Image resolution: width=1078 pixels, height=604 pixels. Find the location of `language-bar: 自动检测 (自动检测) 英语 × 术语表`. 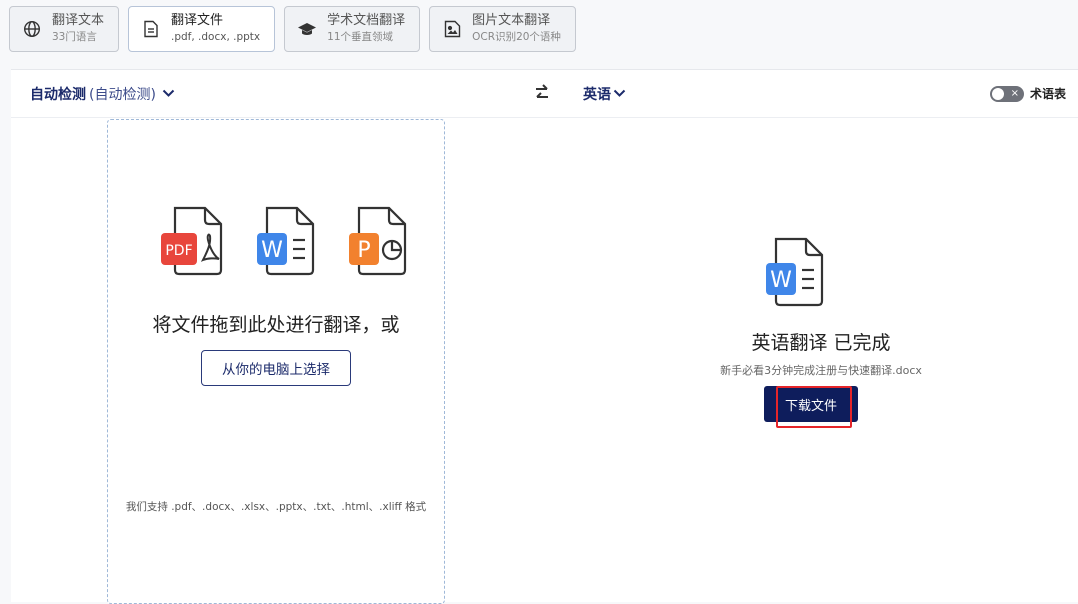

language-bar: 自动检测 (自动检测) 英语 × 术语表 is located at coordinates (544, 94).